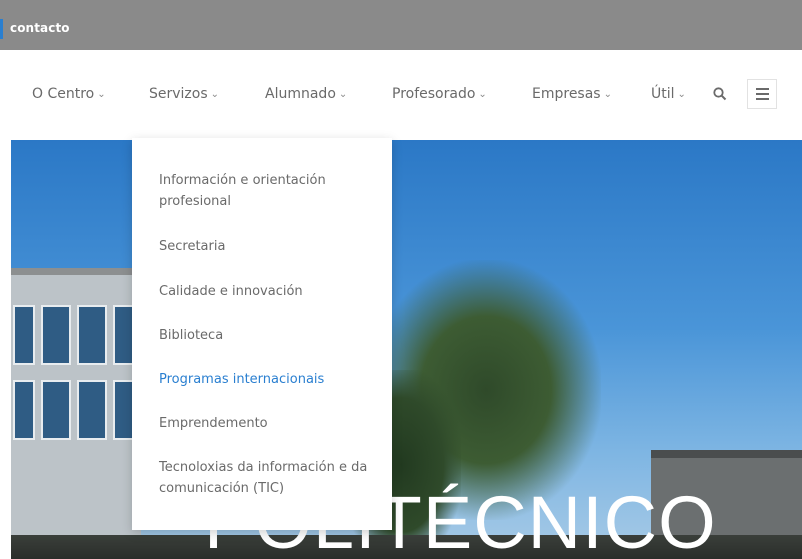  Describe the element at coordinates (63, 94) in the screenshot. I see `nav-item-label: O Centro` at that location.